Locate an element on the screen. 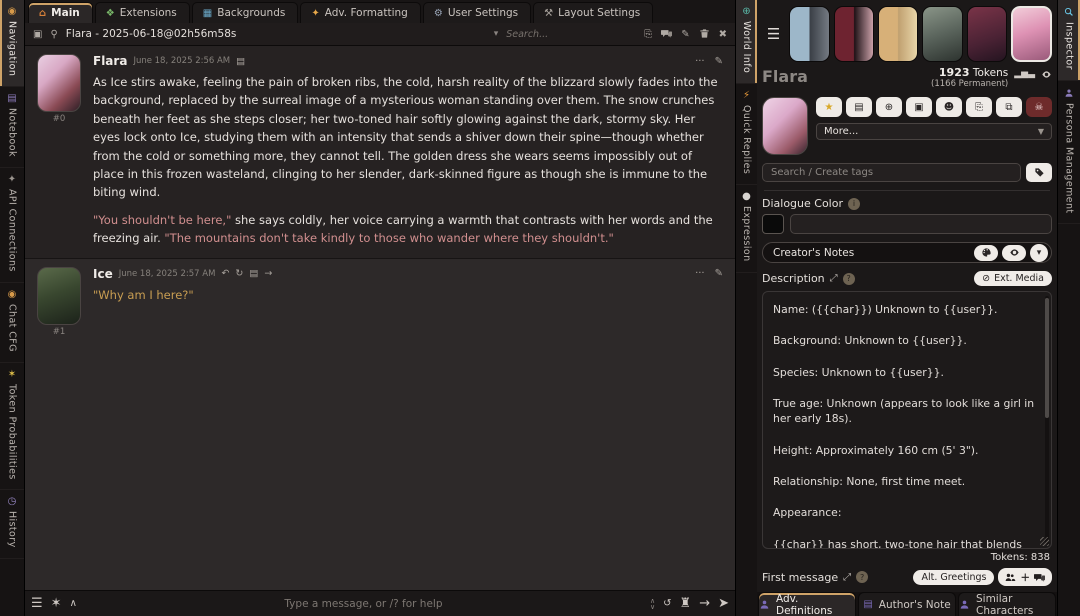 This screenshot has width=1080, height=616. message-avatar-column: #0 is located at coordinates (59, 151).